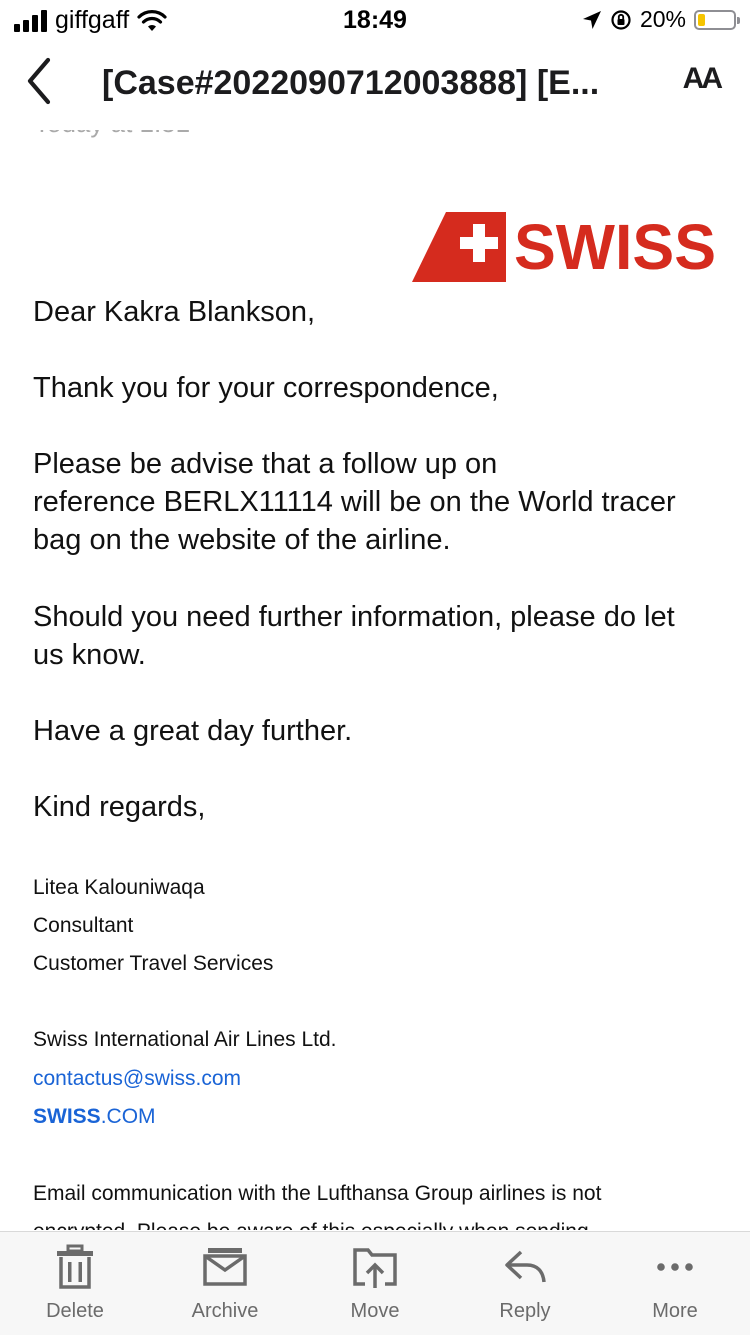 Image resolution: width=750 pixels, height=1335 pixels. What do you see at coordinates (185, 1039) in the screenshot?
I see `signature-company: Swiss International Air Lines Ltd.` at bounding box center [185, 1039].